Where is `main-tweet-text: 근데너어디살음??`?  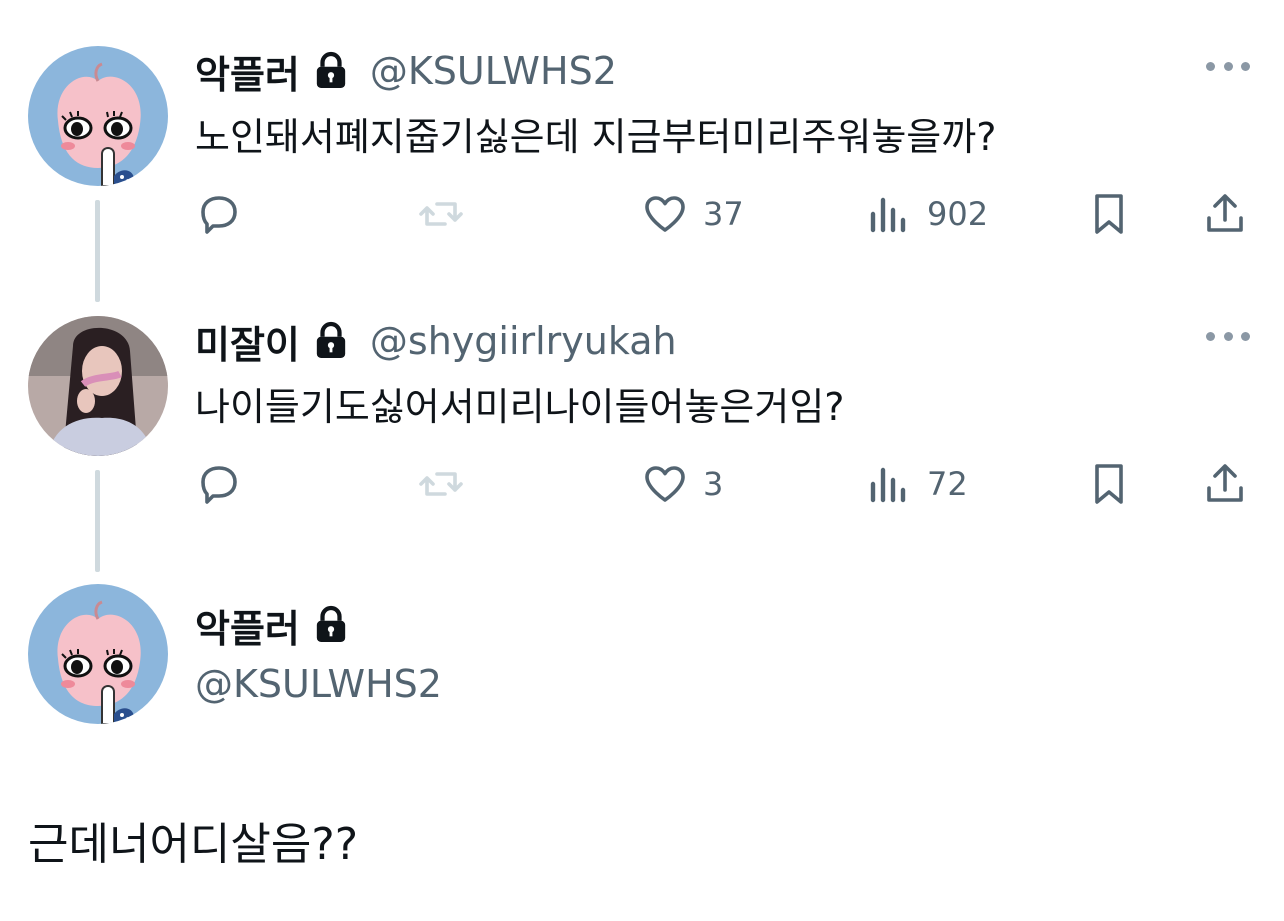 main-tweet-text: 근데너어디살음?? is located at coordinates (193, 844).